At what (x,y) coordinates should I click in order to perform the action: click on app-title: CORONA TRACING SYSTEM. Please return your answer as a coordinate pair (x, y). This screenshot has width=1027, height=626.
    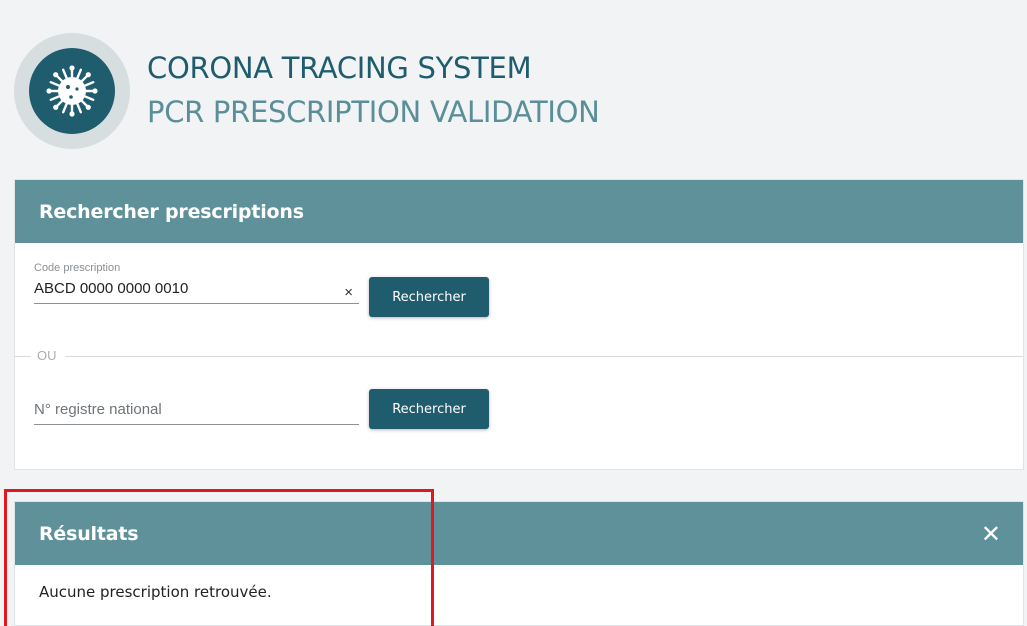
    Looking at the image, I should click on (339, 68).